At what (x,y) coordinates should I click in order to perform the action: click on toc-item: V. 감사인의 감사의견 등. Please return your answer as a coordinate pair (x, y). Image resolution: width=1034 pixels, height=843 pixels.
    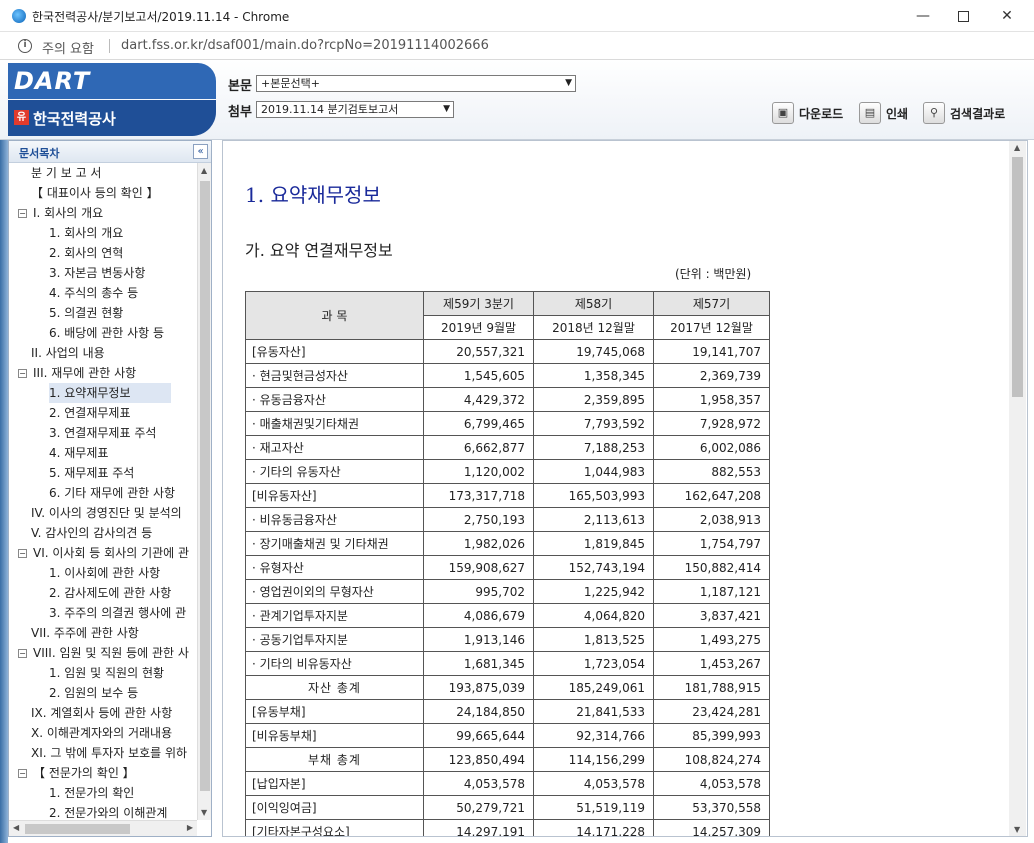
    Looking at the image, I should click on (103, 533).